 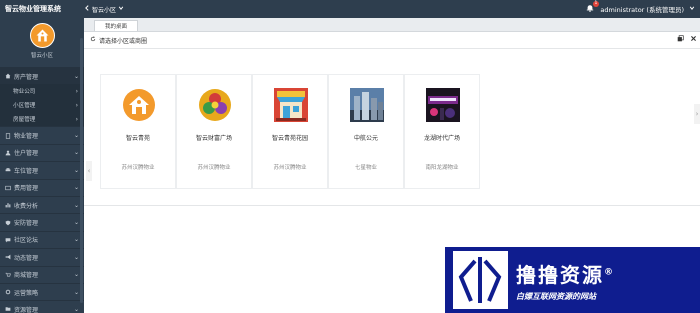 I want to click on car-icon, so click(x=8, y=170).